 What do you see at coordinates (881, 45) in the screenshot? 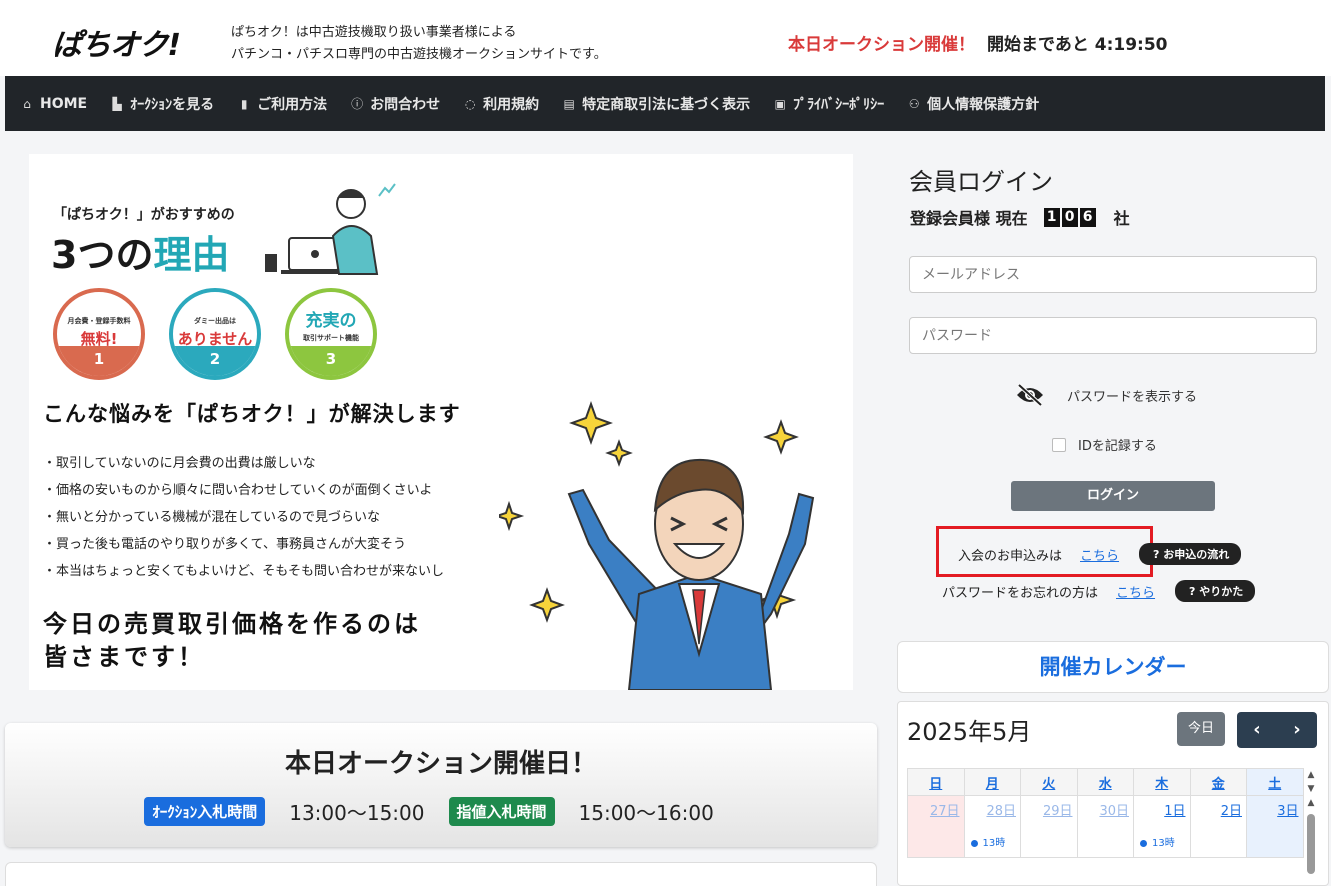
I see `auction-today-label: 本日オークション開催！` at bounding box center [881, 45].